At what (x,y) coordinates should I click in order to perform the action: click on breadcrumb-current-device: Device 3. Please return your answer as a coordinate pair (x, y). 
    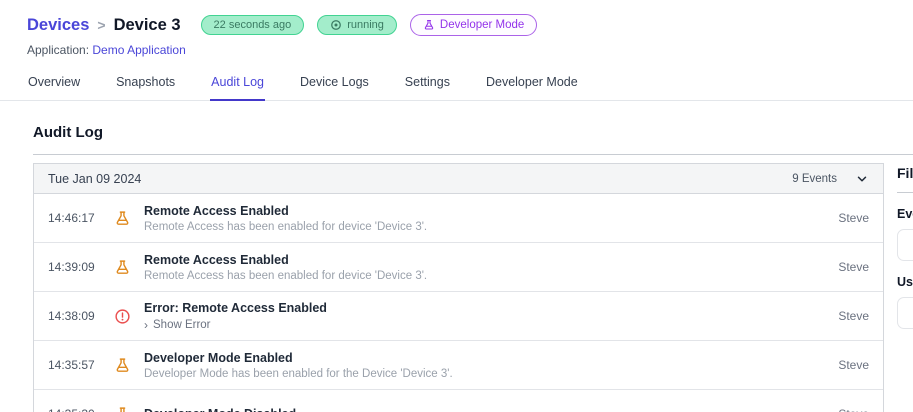
    Looking at the image, I should click on (147, 24).